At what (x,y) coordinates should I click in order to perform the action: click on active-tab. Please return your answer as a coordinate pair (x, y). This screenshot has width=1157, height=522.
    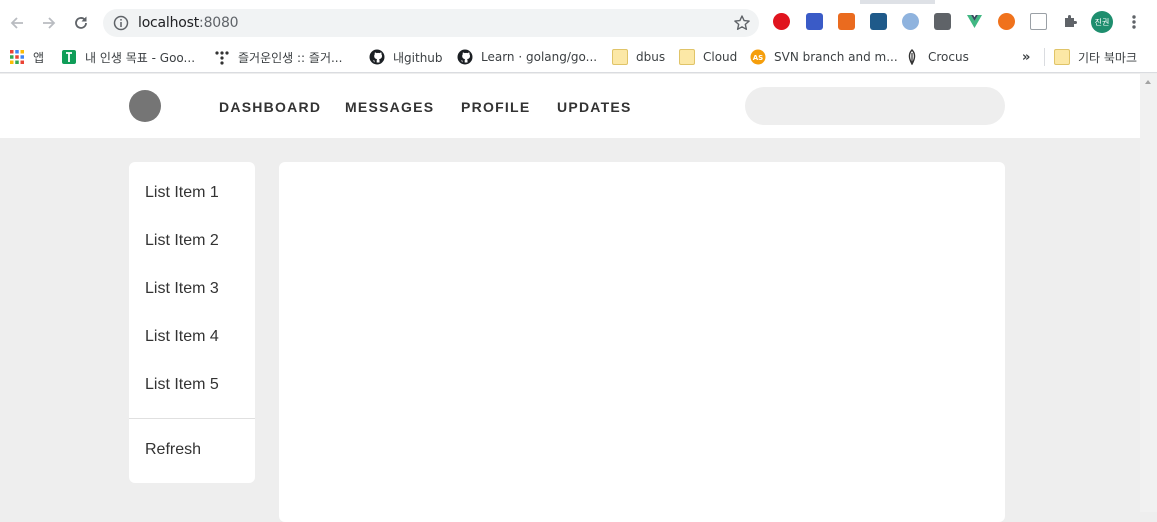
    Looking at the image, I should click on (430, 2).